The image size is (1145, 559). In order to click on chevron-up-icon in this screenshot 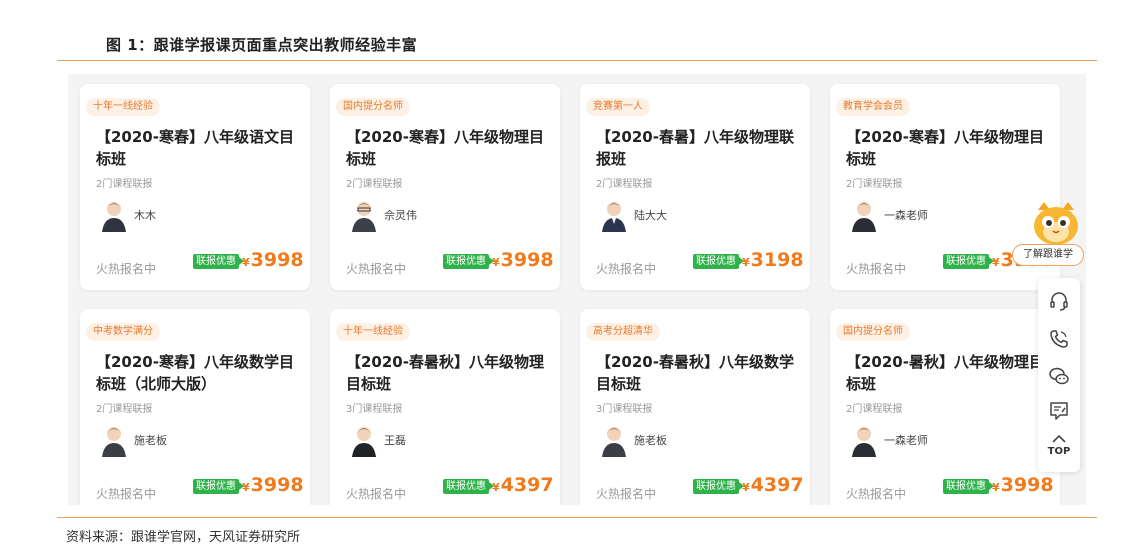, I will do `click(1059, 439)`.